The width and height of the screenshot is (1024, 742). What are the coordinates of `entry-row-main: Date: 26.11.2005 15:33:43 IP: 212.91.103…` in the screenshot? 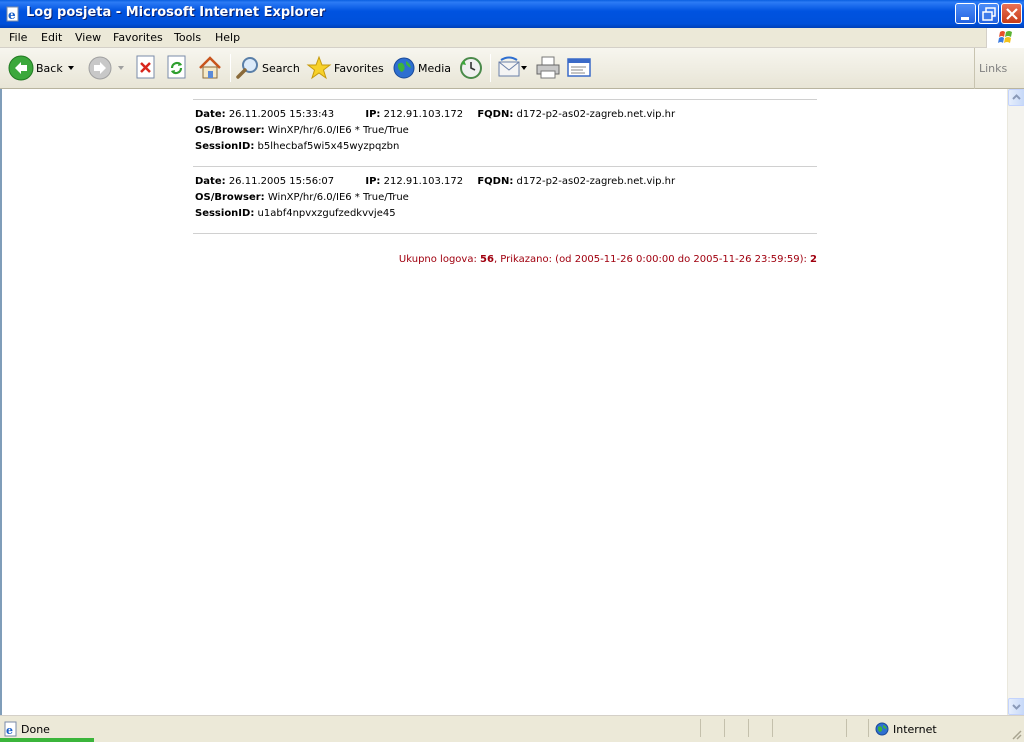 It's located at (435, 114).